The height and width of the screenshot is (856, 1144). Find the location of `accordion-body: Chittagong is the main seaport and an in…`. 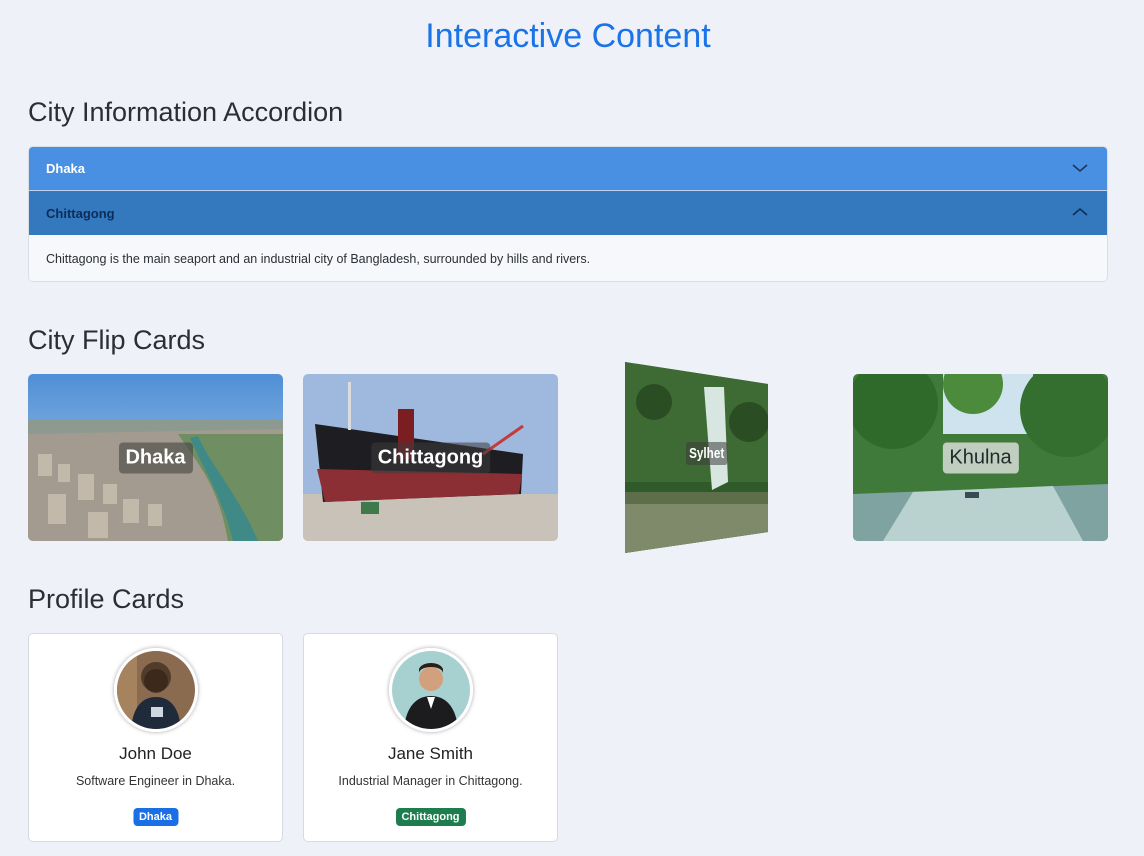

accordion-body: Chittagong is the main seaport and an in… is located at coordinates (568, 258).